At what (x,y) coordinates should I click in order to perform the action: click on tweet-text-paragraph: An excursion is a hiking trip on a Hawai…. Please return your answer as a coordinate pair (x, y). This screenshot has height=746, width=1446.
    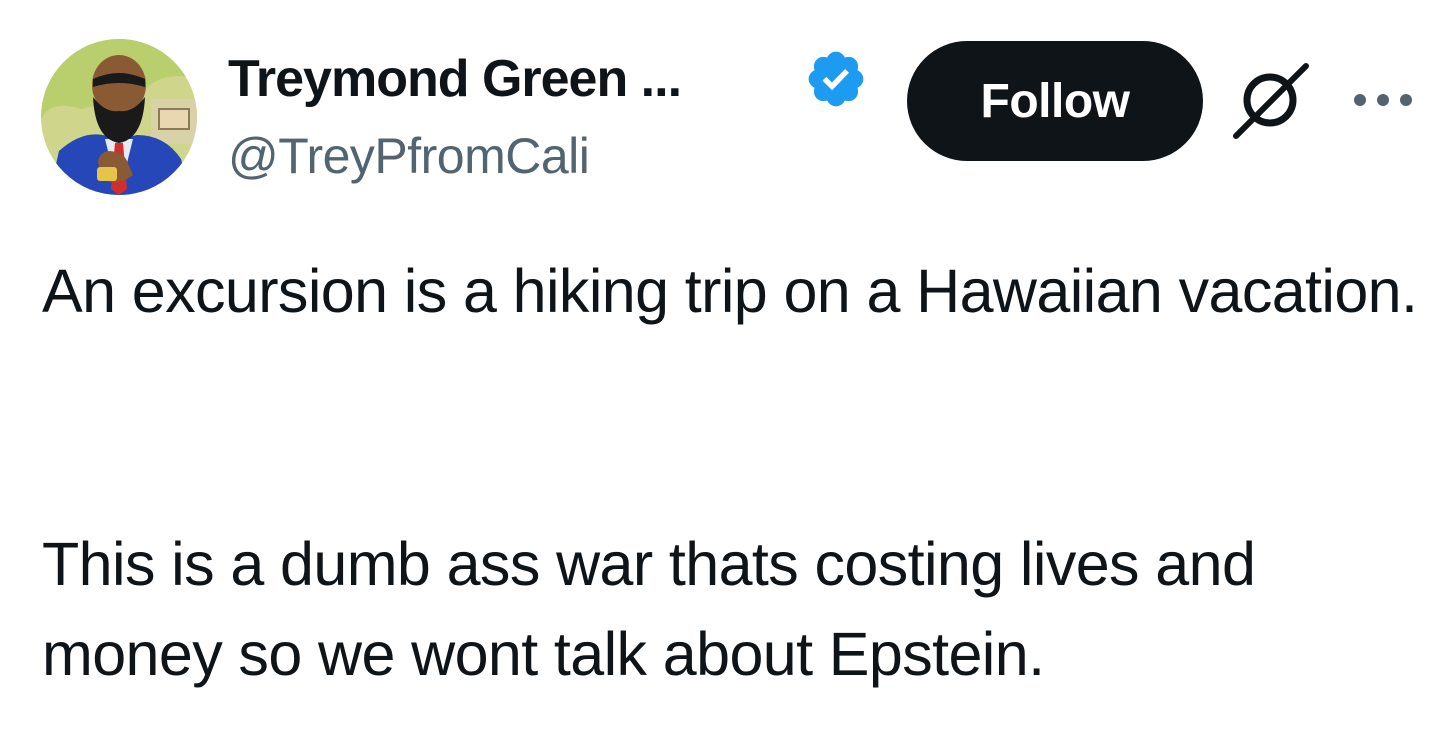
    Looking at the image, I should click on (730, 291).